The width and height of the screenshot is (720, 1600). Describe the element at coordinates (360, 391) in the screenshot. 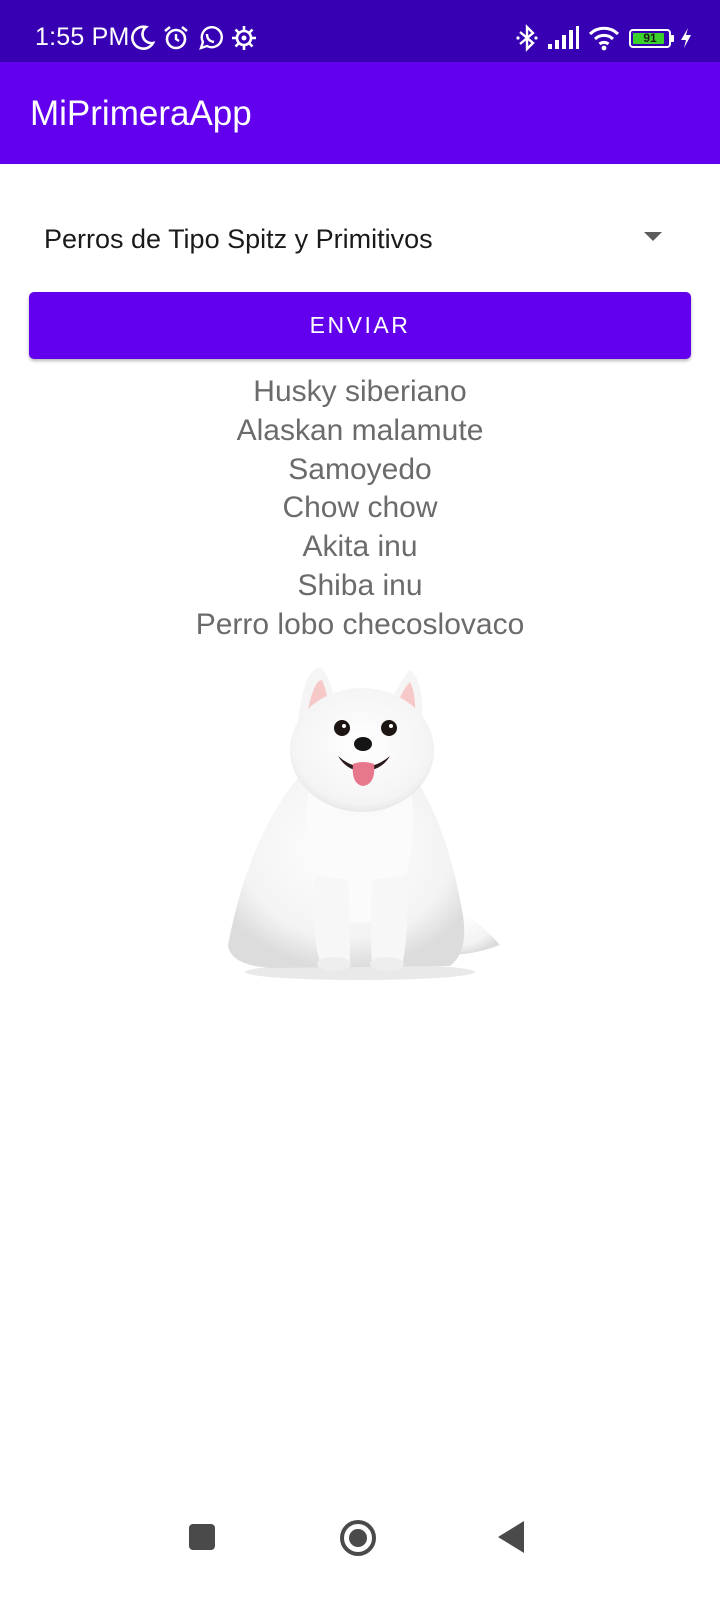

I see `breed-item: Husky siberiano` at that location.